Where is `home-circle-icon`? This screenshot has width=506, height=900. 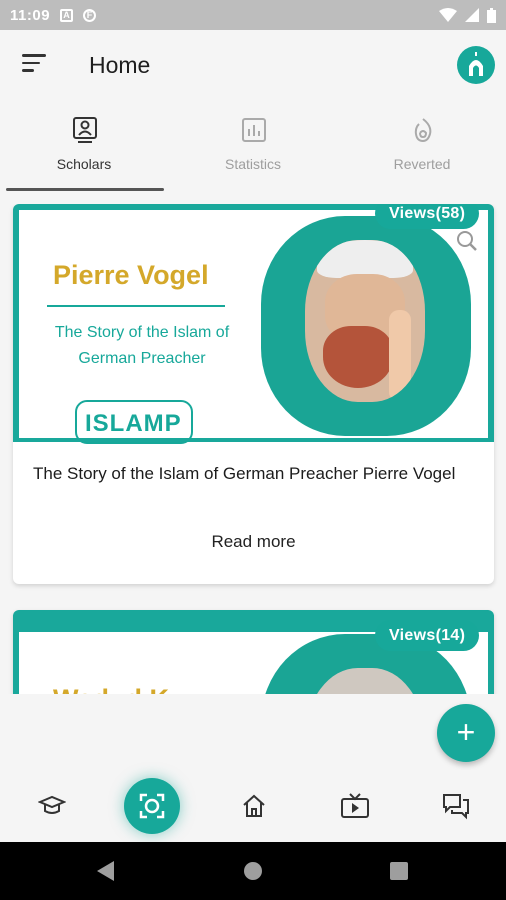 home-circle-icon is located at coordinates (253, 871).